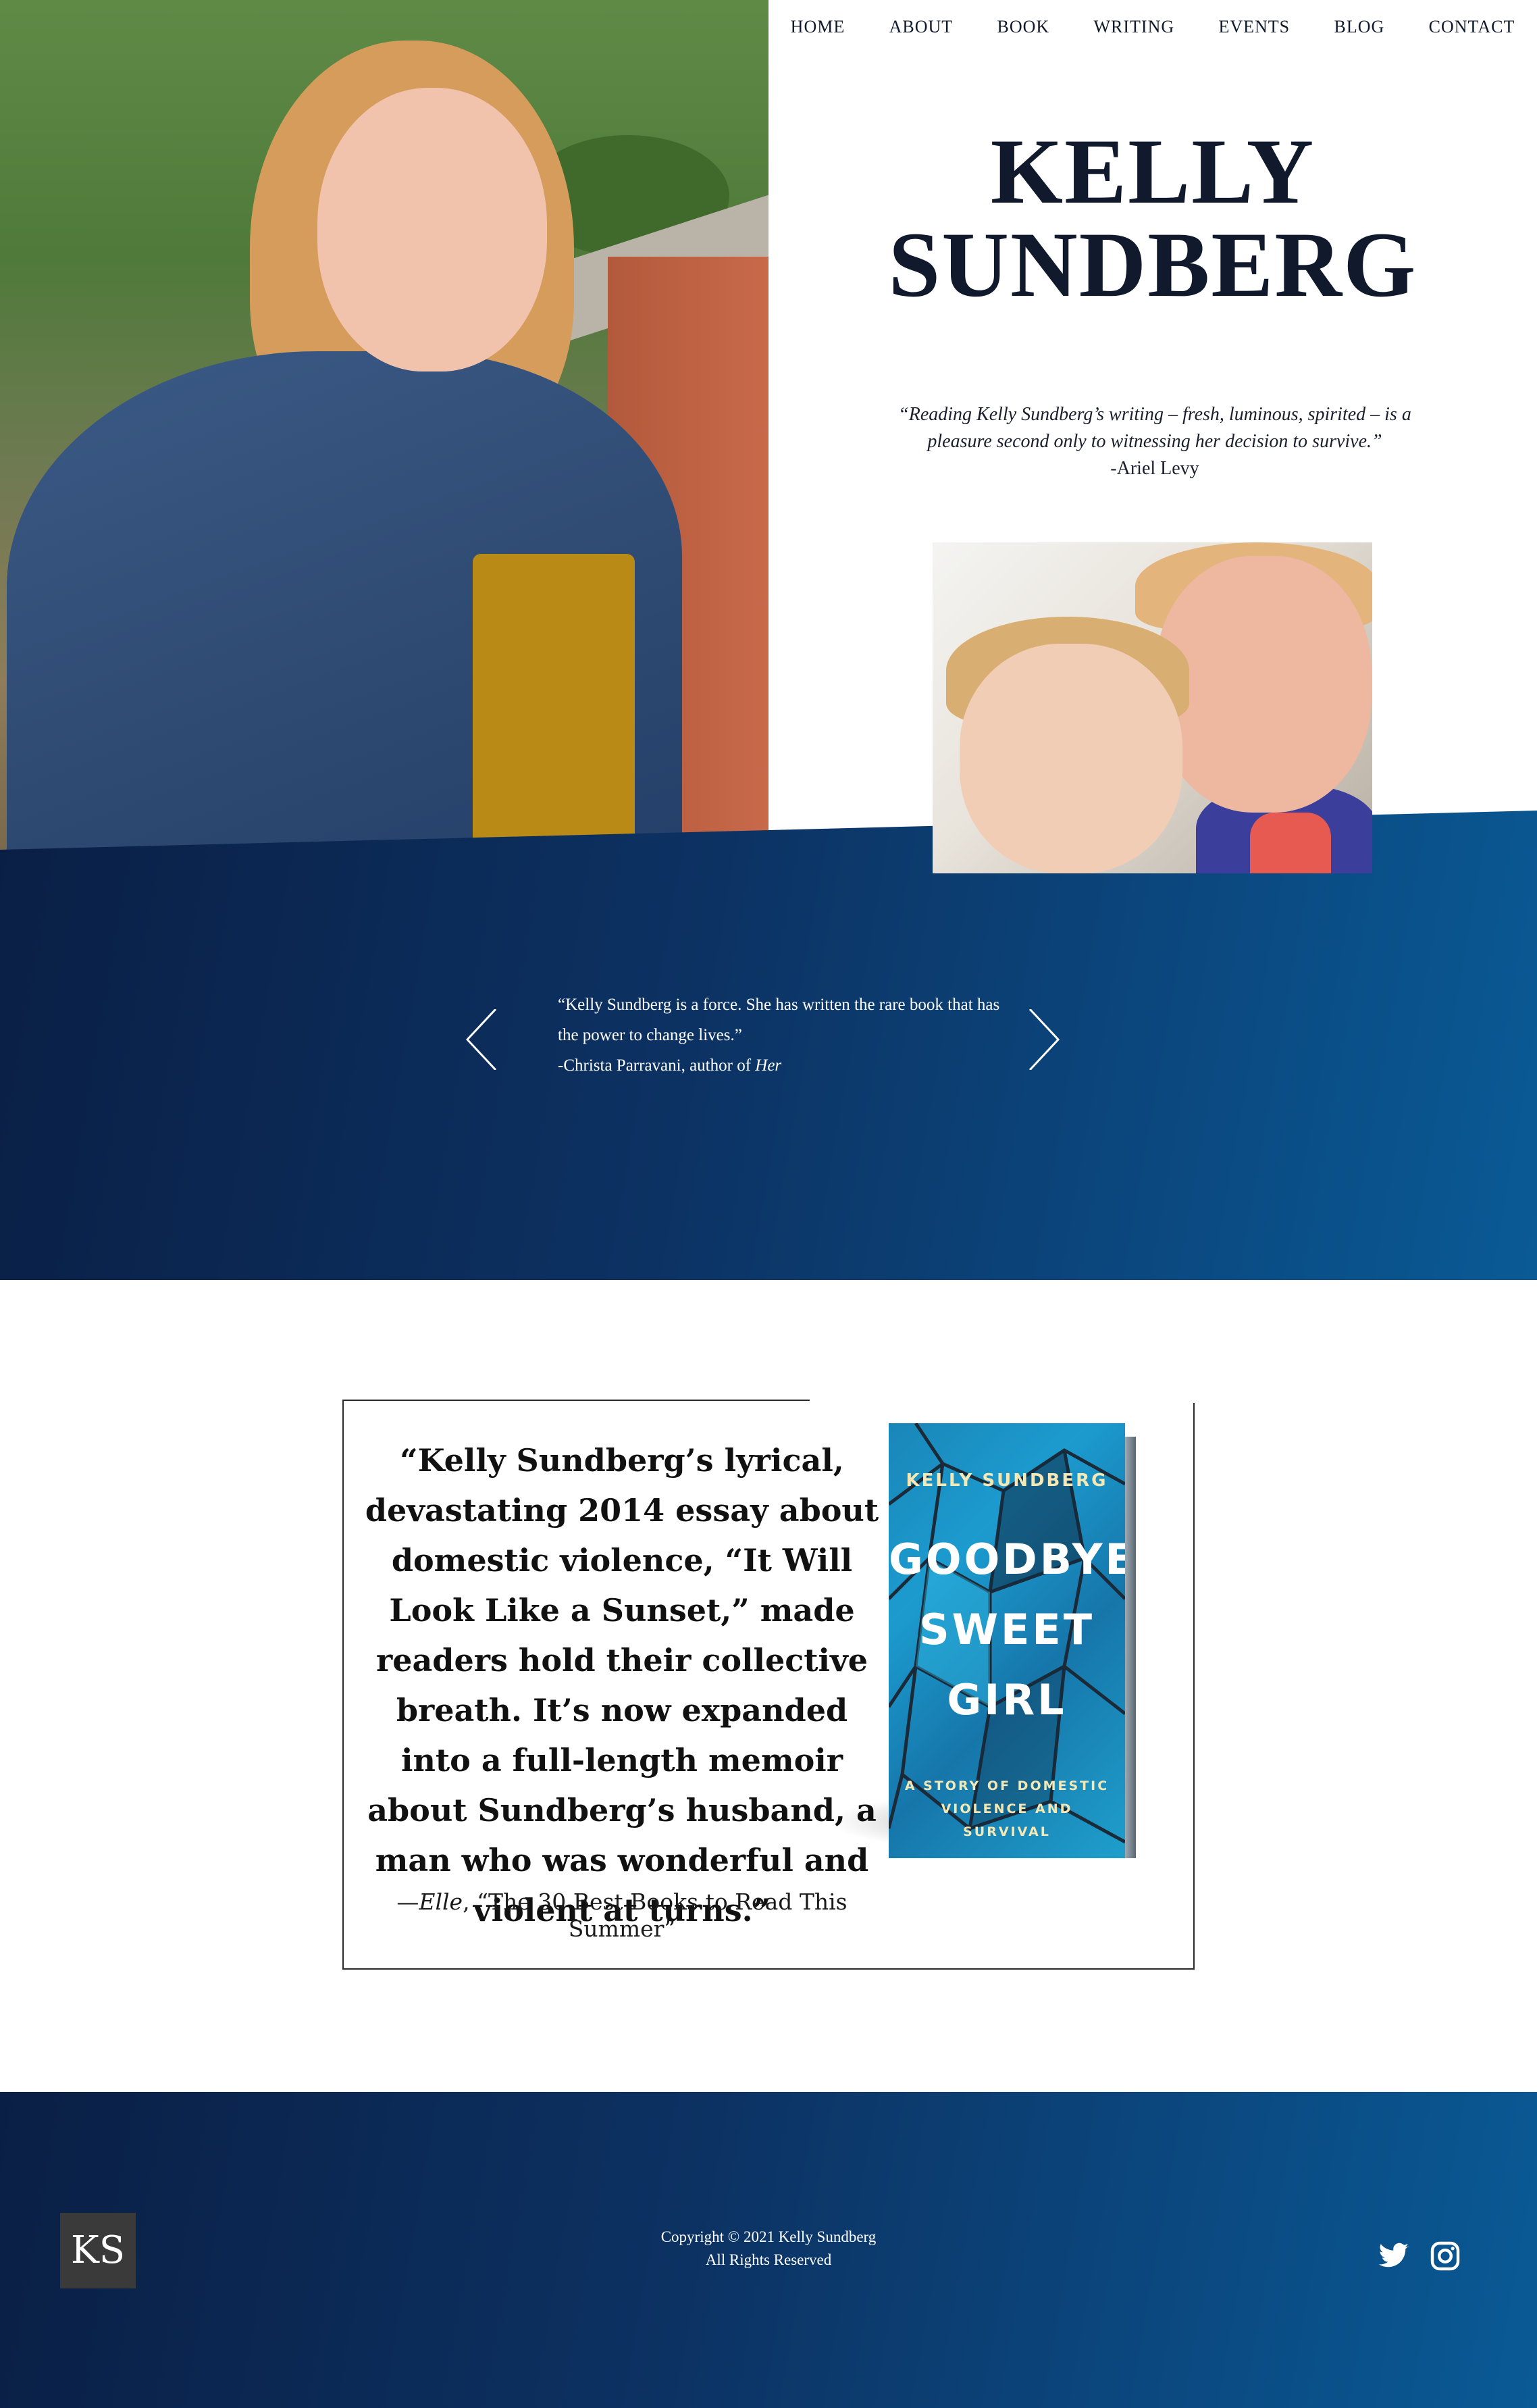 This screenshot has height=2408, width=1537. Describe the element at coordinates (1152, 264) in the screenshot. I see `title-line-2: SUNDBERG` at that location.